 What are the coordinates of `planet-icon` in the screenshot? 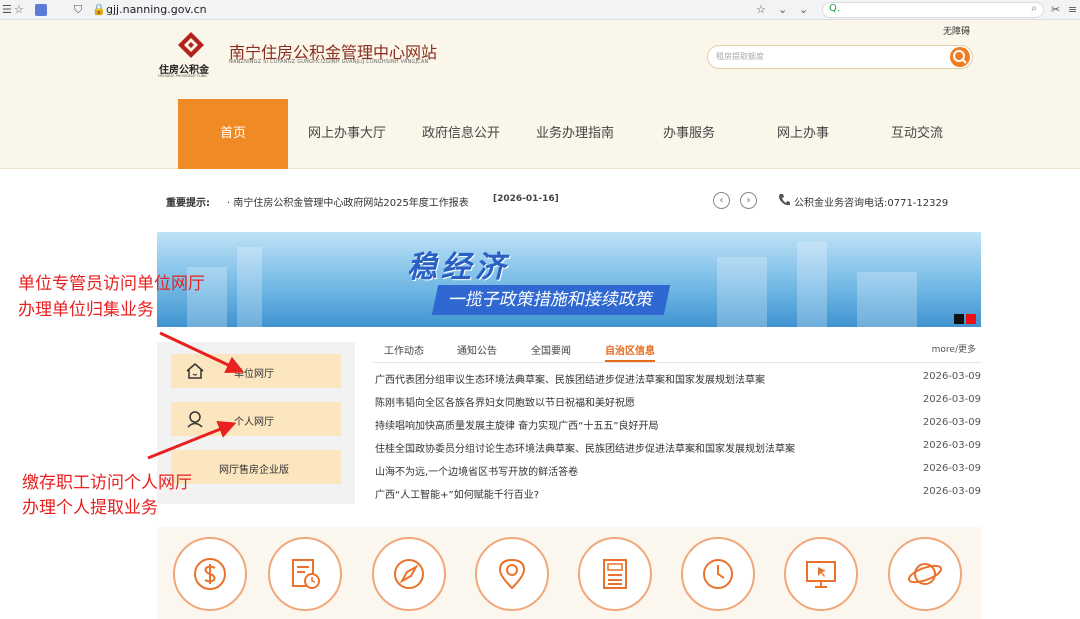 It's located at (925, 574).